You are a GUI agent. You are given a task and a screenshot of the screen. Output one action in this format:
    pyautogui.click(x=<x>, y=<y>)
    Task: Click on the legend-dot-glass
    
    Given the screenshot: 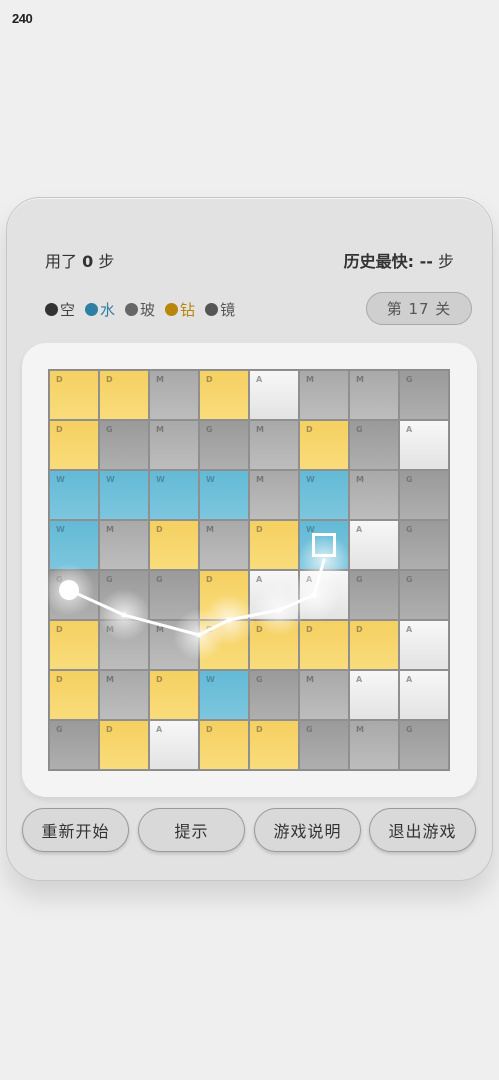 What is the action you would take?
    pyautogui.click(x=132, y=309)
    